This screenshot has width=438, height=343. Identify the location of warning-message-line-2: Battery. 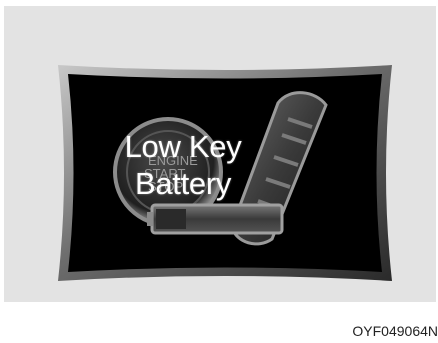
(183, 183).